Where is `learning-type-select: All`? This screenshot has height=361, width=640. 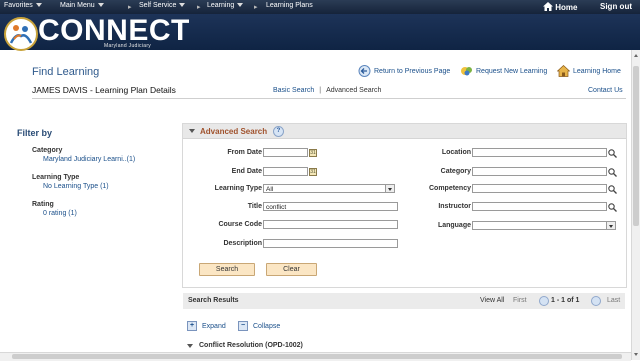 learning-type-select: All is located at coordinates (329, 188).